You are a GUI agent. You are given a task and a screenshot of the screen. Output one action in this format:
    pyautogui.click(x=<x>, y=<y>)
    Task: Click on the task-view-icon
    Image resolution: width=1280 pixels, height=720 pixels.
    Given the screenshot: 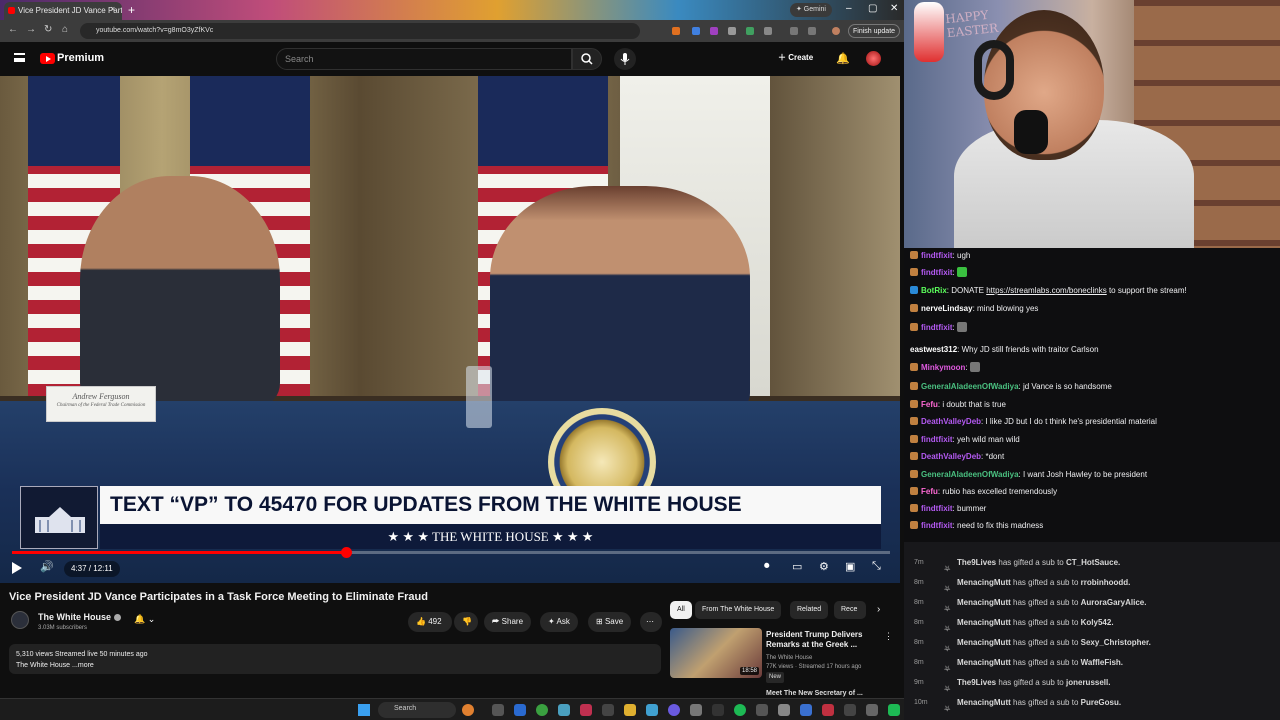 What is the action you would take?
    pyautogui.click(x=498, y=710)
    